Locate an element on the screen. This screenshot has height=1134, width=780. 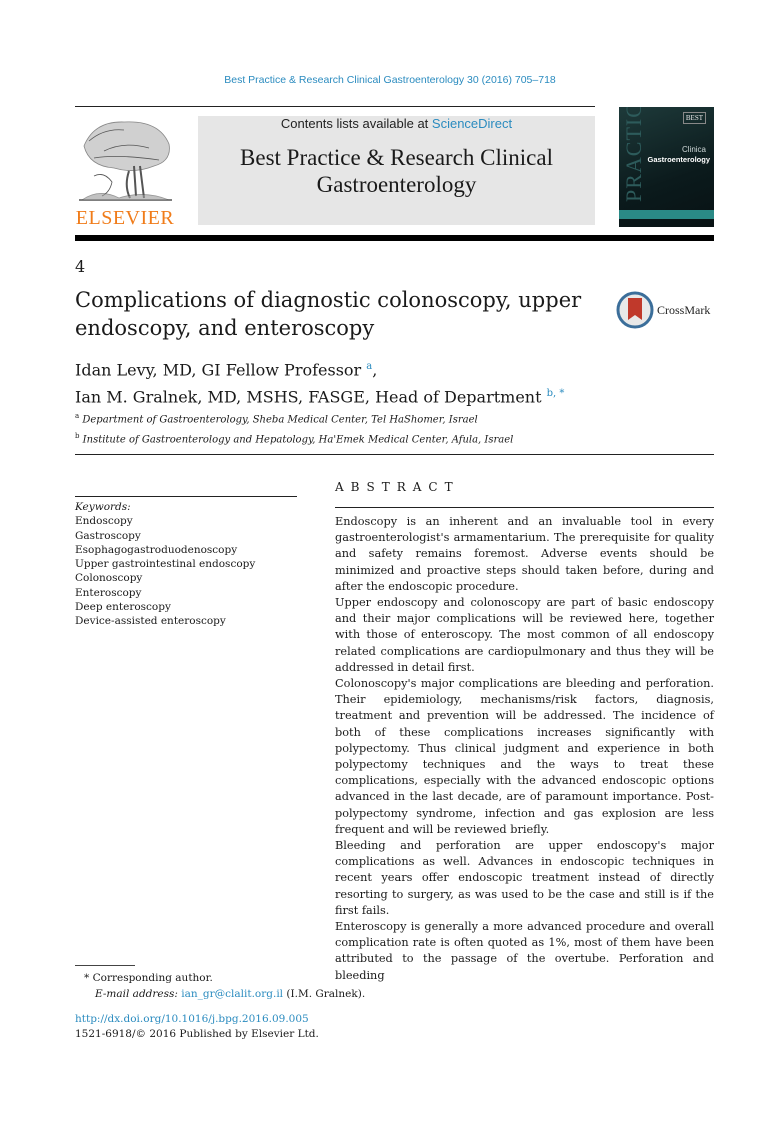
email-suffix: (I.M. Gralnek). is located at coordinates (324, 994).